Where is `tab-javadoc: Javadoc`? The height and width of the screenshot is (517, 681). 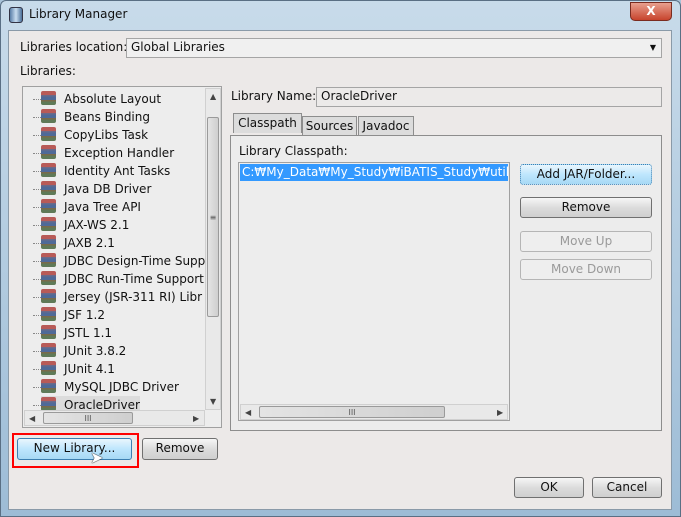 tab-javadoc: Javadoc is located at coordinates (386, 125).